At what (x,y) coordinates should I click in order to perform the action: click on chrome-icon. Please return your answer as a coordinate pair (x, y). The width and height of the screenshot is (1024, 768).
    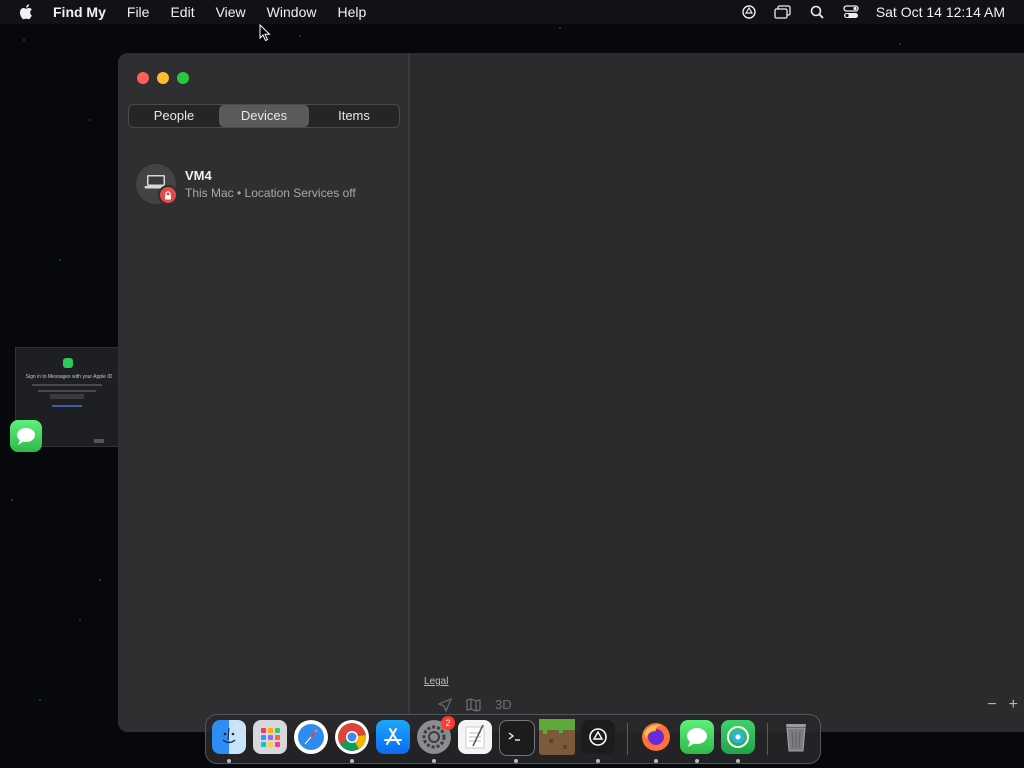
    Looking at the image, I should click on (352, 737).